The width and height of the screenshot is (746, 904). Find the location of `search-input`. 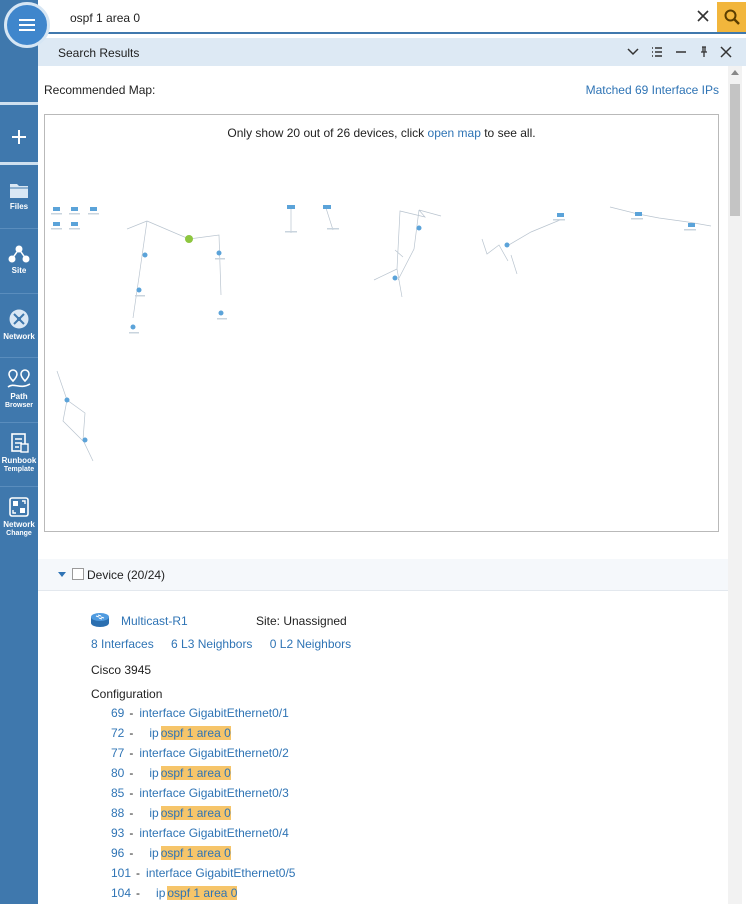

search-input is located at coordinates (370, 18).